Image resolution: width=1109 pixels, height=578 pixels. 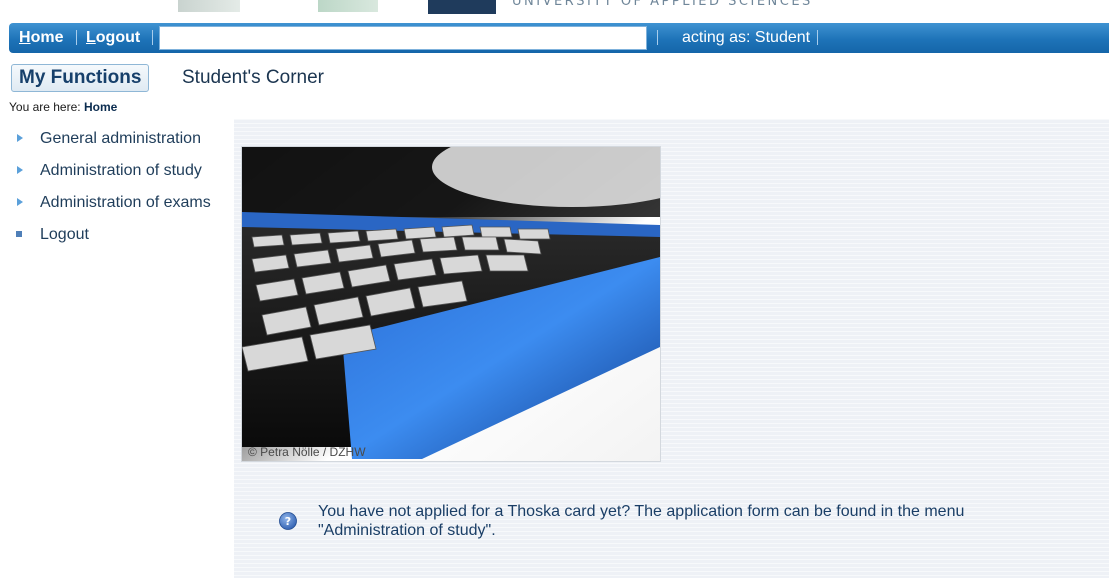 I want to click on logout-link-accelerator: L, so click(x=91, y=37).